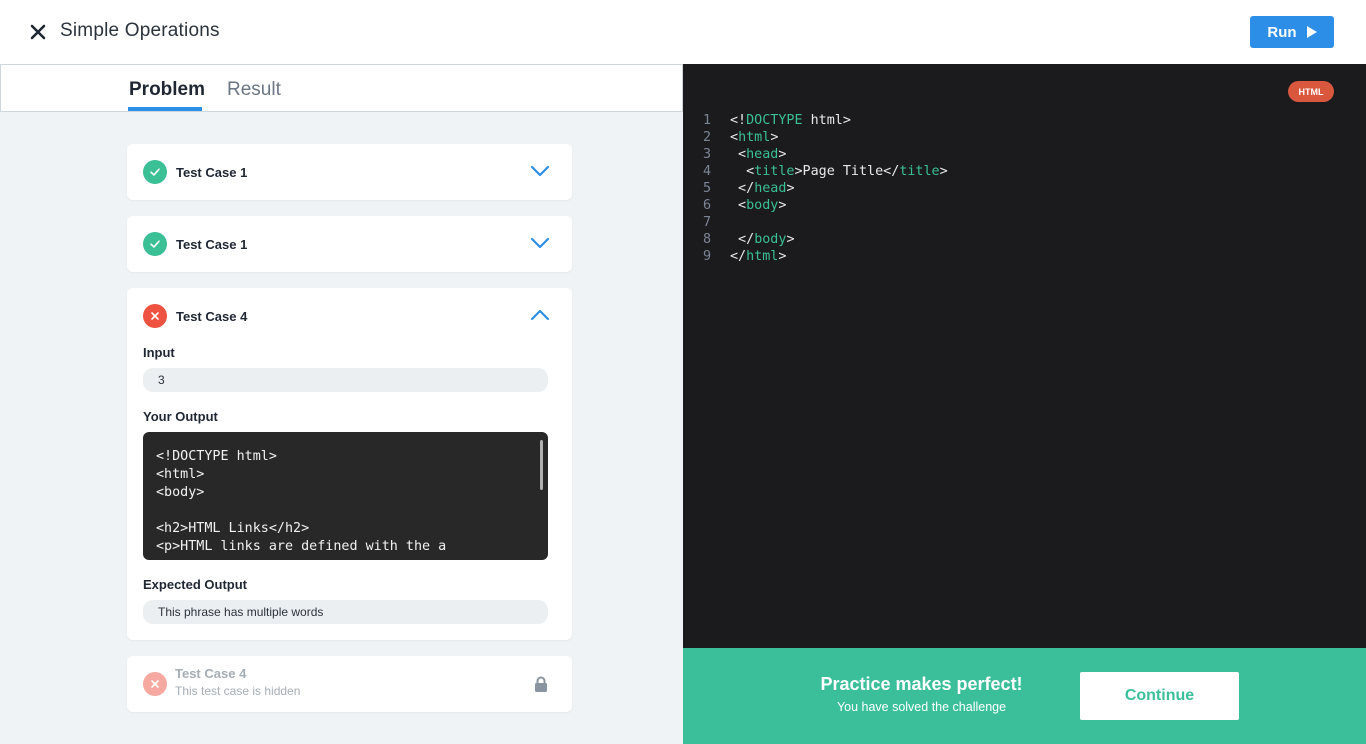 The height and width of the screenshot is (744, 1366). I want to click on editor-line: 1 <!DOCTYPE html>, so click(825, 120).